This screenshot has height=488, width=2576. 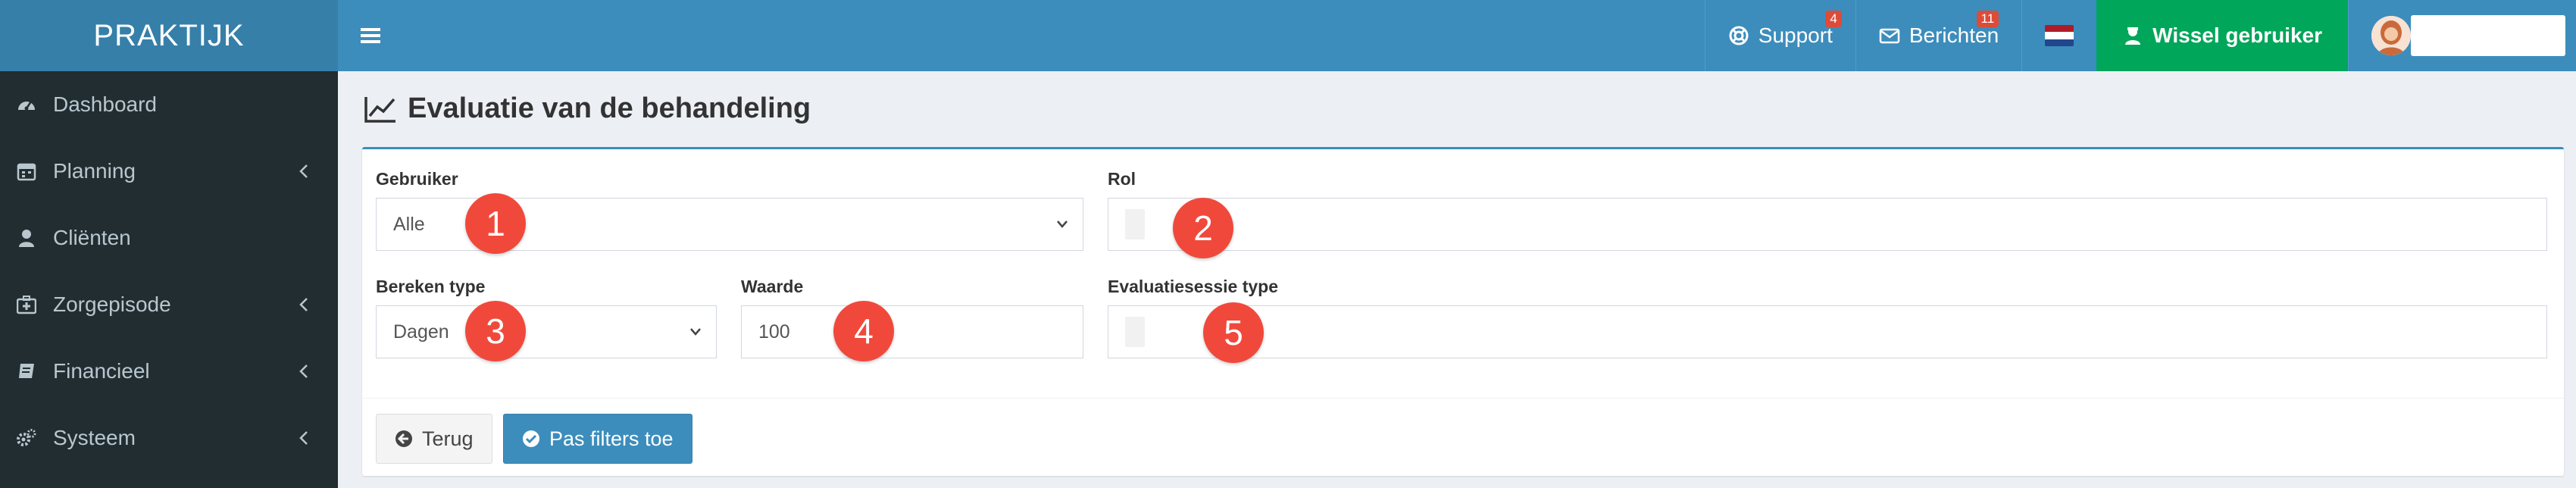 I want to click on sidebar-item-planning: Planning, so click(x=169, y=171).